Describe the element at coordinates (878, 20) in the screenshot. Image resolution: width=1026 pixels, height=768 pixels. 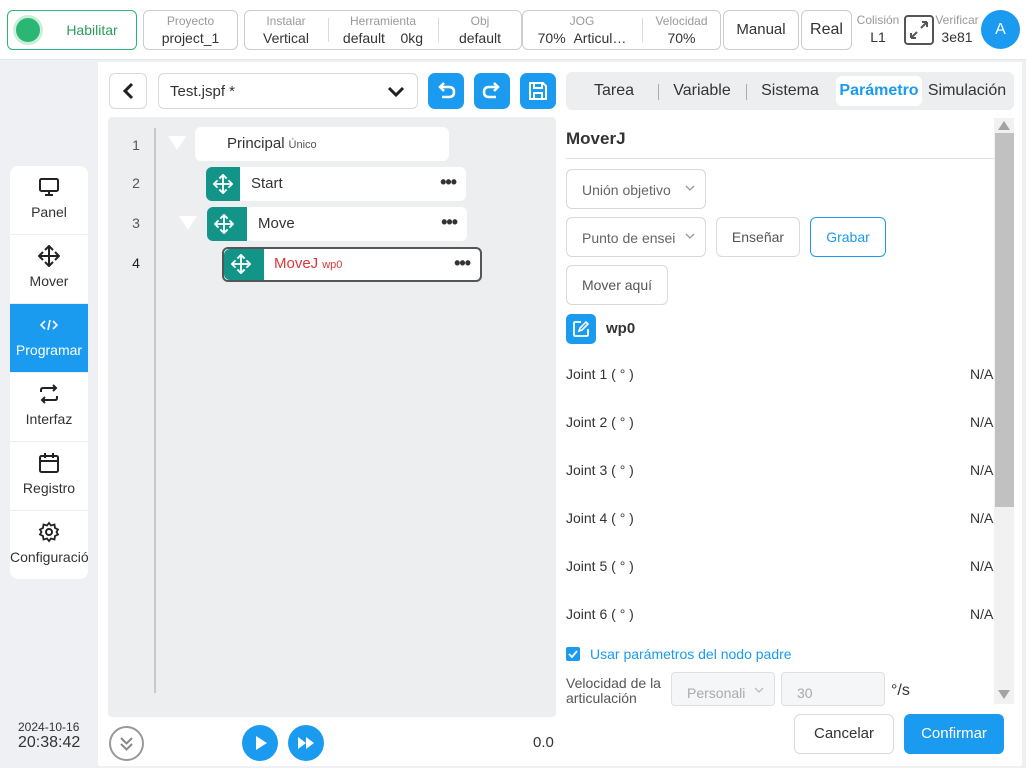
I see `collision-caption: Colisión` at that location.